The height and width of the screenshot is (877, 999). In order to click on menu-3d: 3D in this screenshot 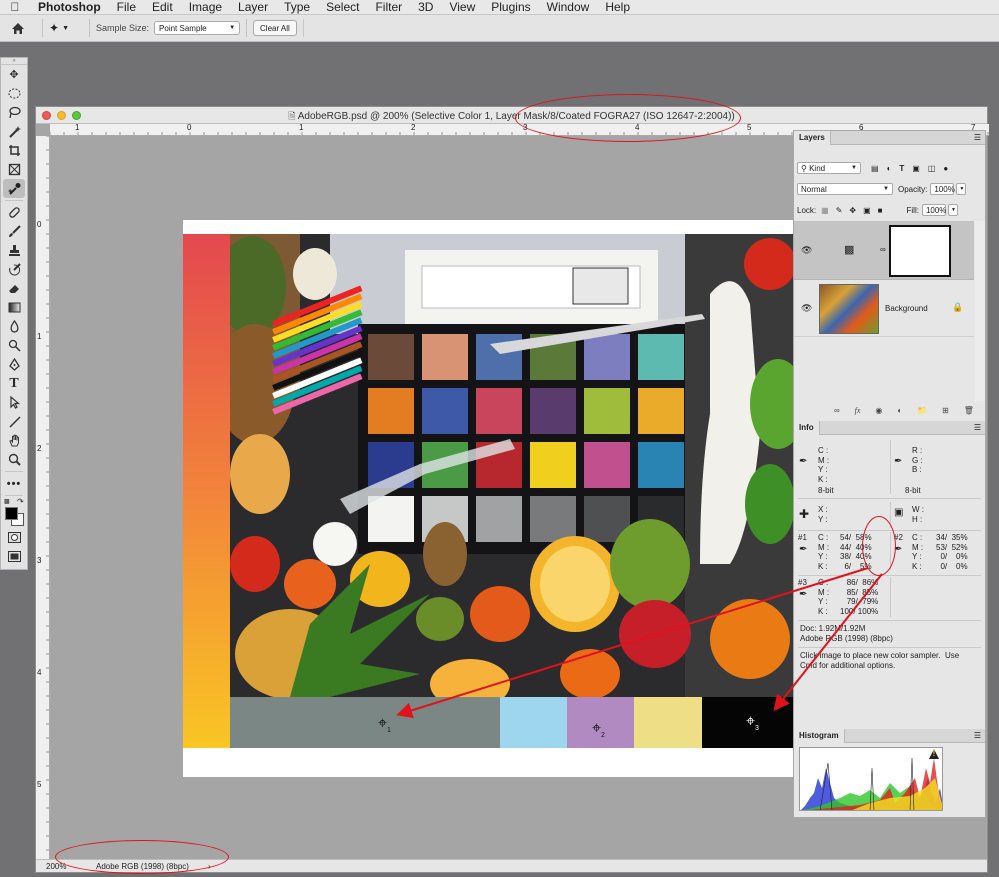, I will do `click(425, 7)`.